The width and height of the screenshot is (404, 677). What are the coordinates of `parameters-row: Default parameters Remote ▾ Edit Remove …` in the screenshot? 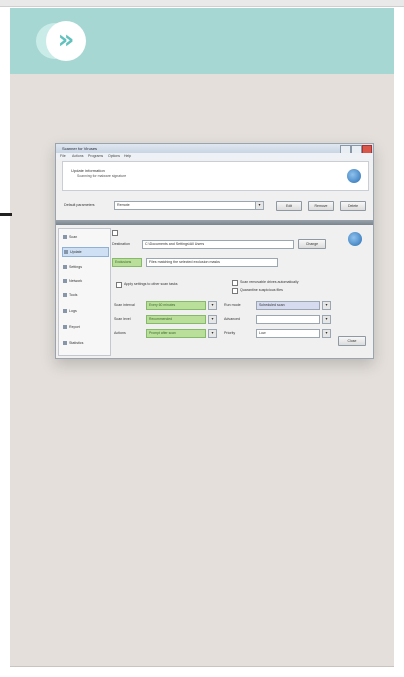 It's located at (214, 206).